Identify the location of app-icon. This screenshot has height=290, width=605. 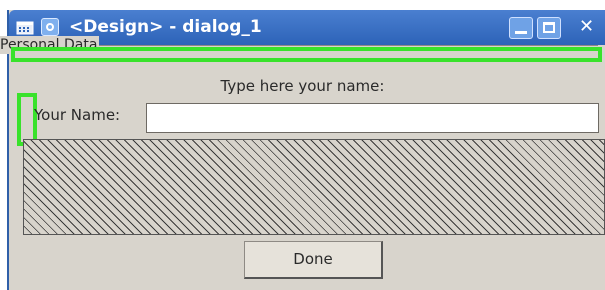
(50, 27).